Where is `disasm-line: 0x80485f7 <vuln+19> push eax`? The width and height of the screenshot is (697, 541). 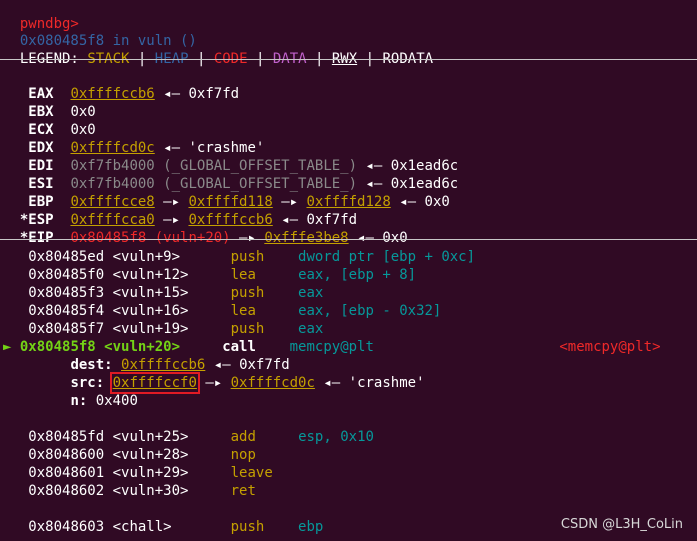 disasm-line: 0x80485f7 <vuln+19> push eax is located at coordinates (176, 329).